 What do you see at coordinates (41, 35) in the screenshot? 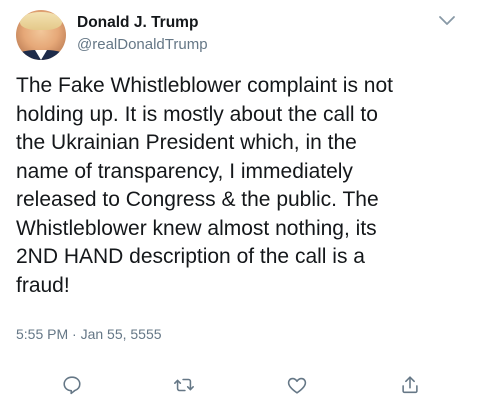
I see `avatar` at bounding box center [41, 35].